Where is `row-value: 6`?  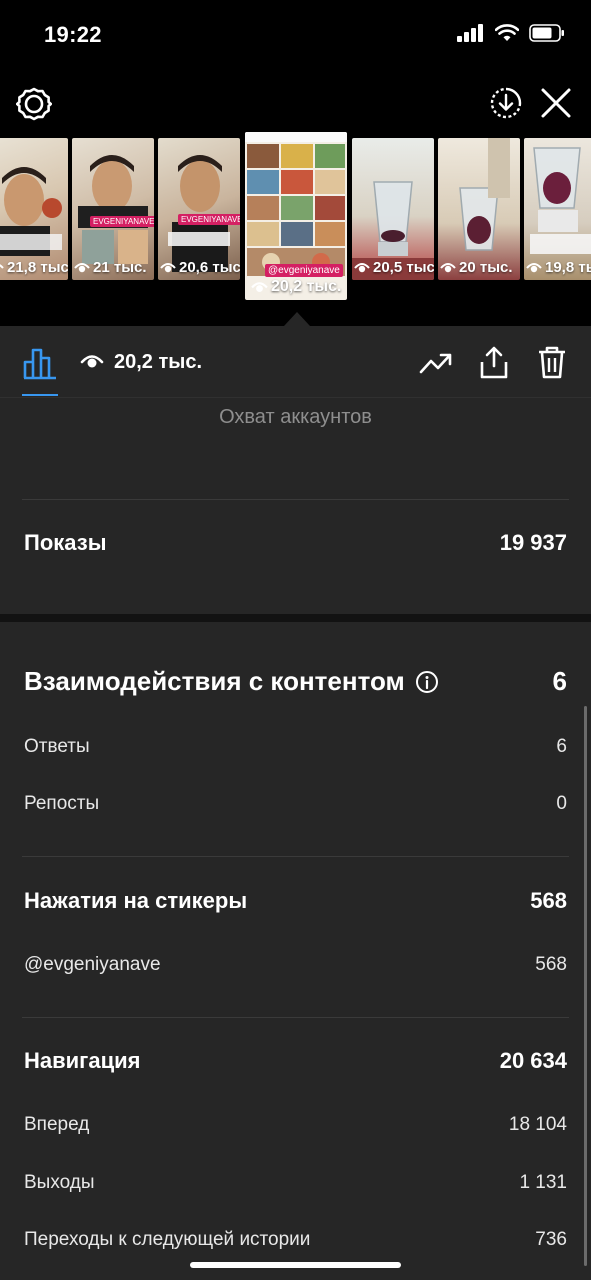 row-value: 6 is located at coordinates (561, 746).